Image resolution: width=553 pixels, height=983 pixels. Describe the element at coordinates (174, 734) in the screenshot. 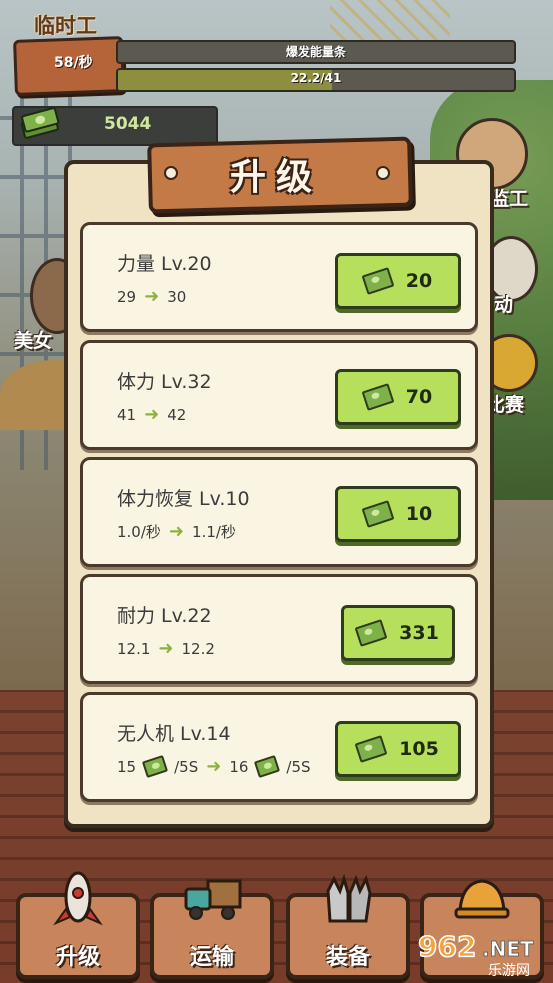

I see `upgrade-name: 无人机 Lv.14` at that location.